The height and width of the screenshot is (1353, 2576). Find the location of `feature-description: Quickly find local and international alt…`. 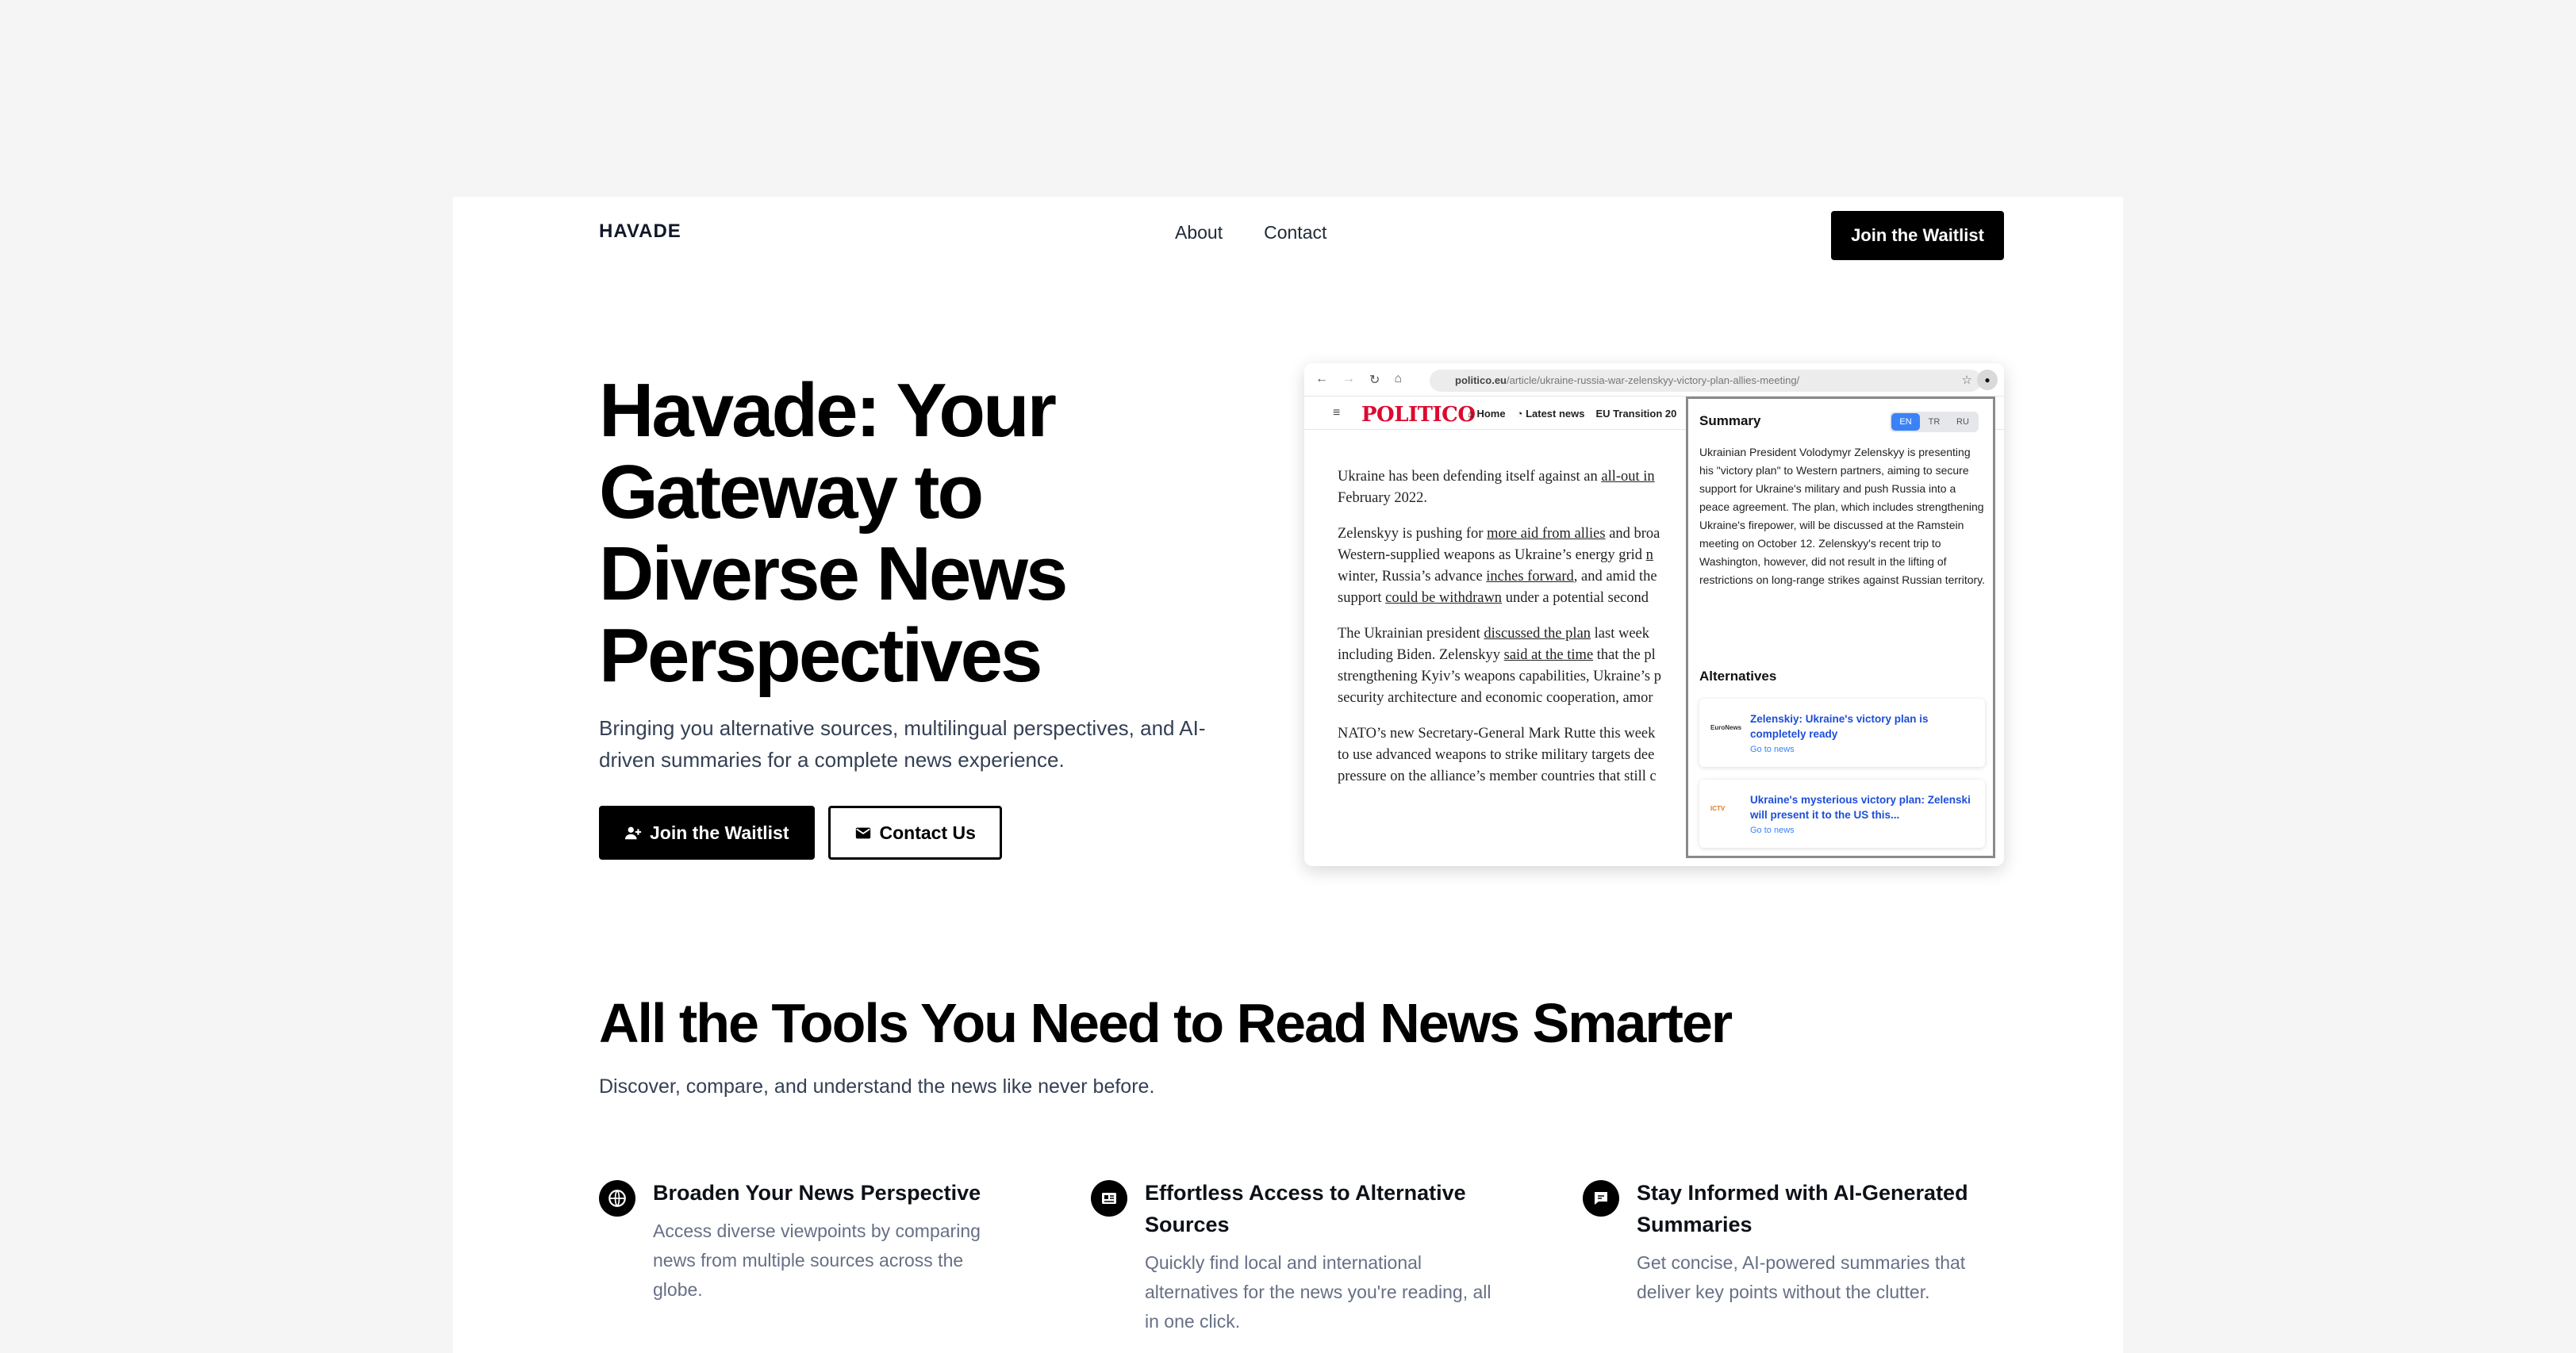

feature-description: Quickly find local and international alt… is located at coordinates (1318, 1292).